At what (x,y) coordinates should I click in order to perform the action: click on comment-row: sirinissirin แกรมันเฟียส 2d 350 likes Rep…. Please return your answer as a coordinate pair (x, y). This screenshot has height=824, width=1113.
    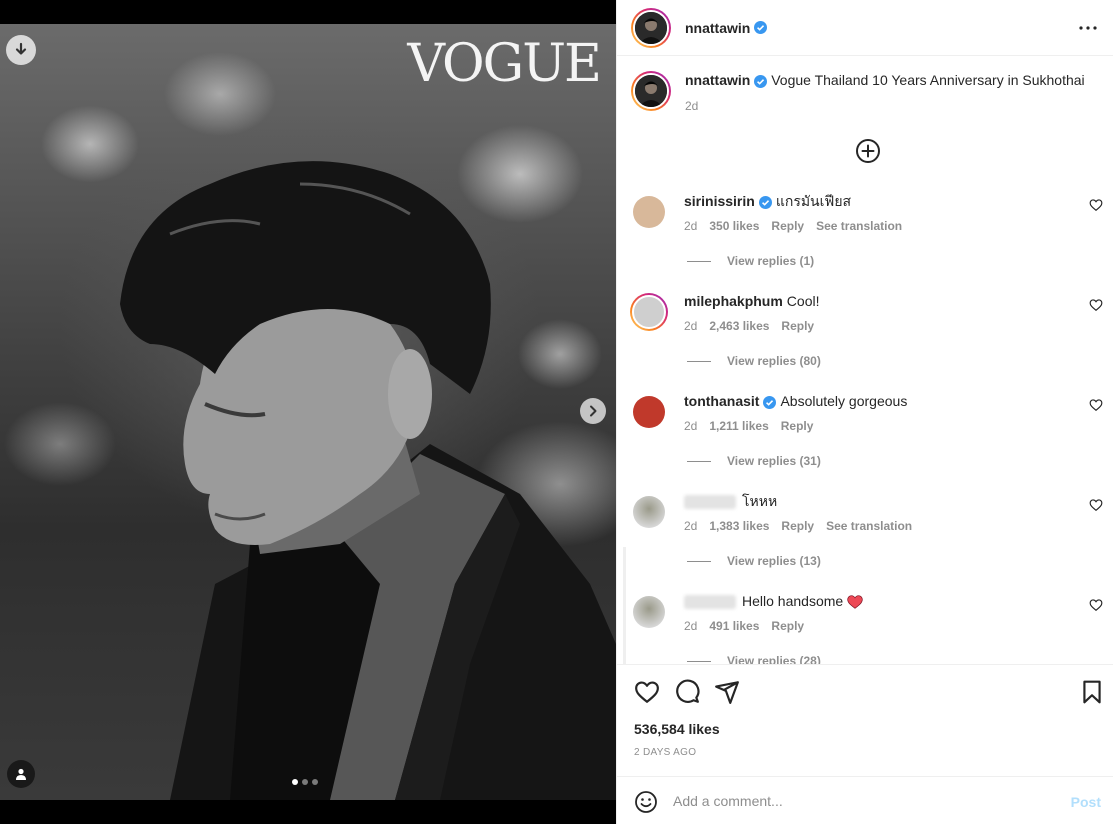
    Looking at the image, I should click on (865, 234).